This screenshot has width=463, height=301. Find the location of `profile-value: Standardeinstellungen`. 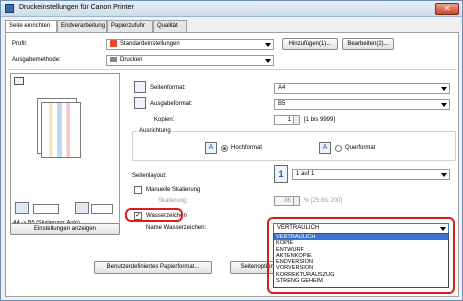

profile-value: Standardeinstellungen is located at coordinates (150, 44).